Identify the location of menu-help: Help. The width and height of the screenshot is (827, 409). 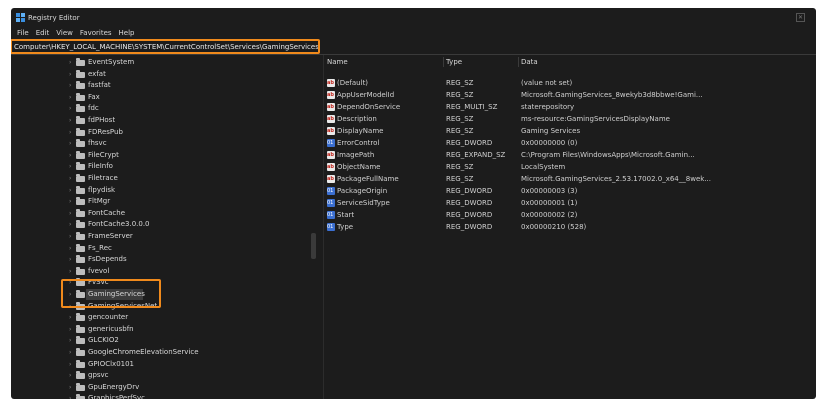
(127, 33).